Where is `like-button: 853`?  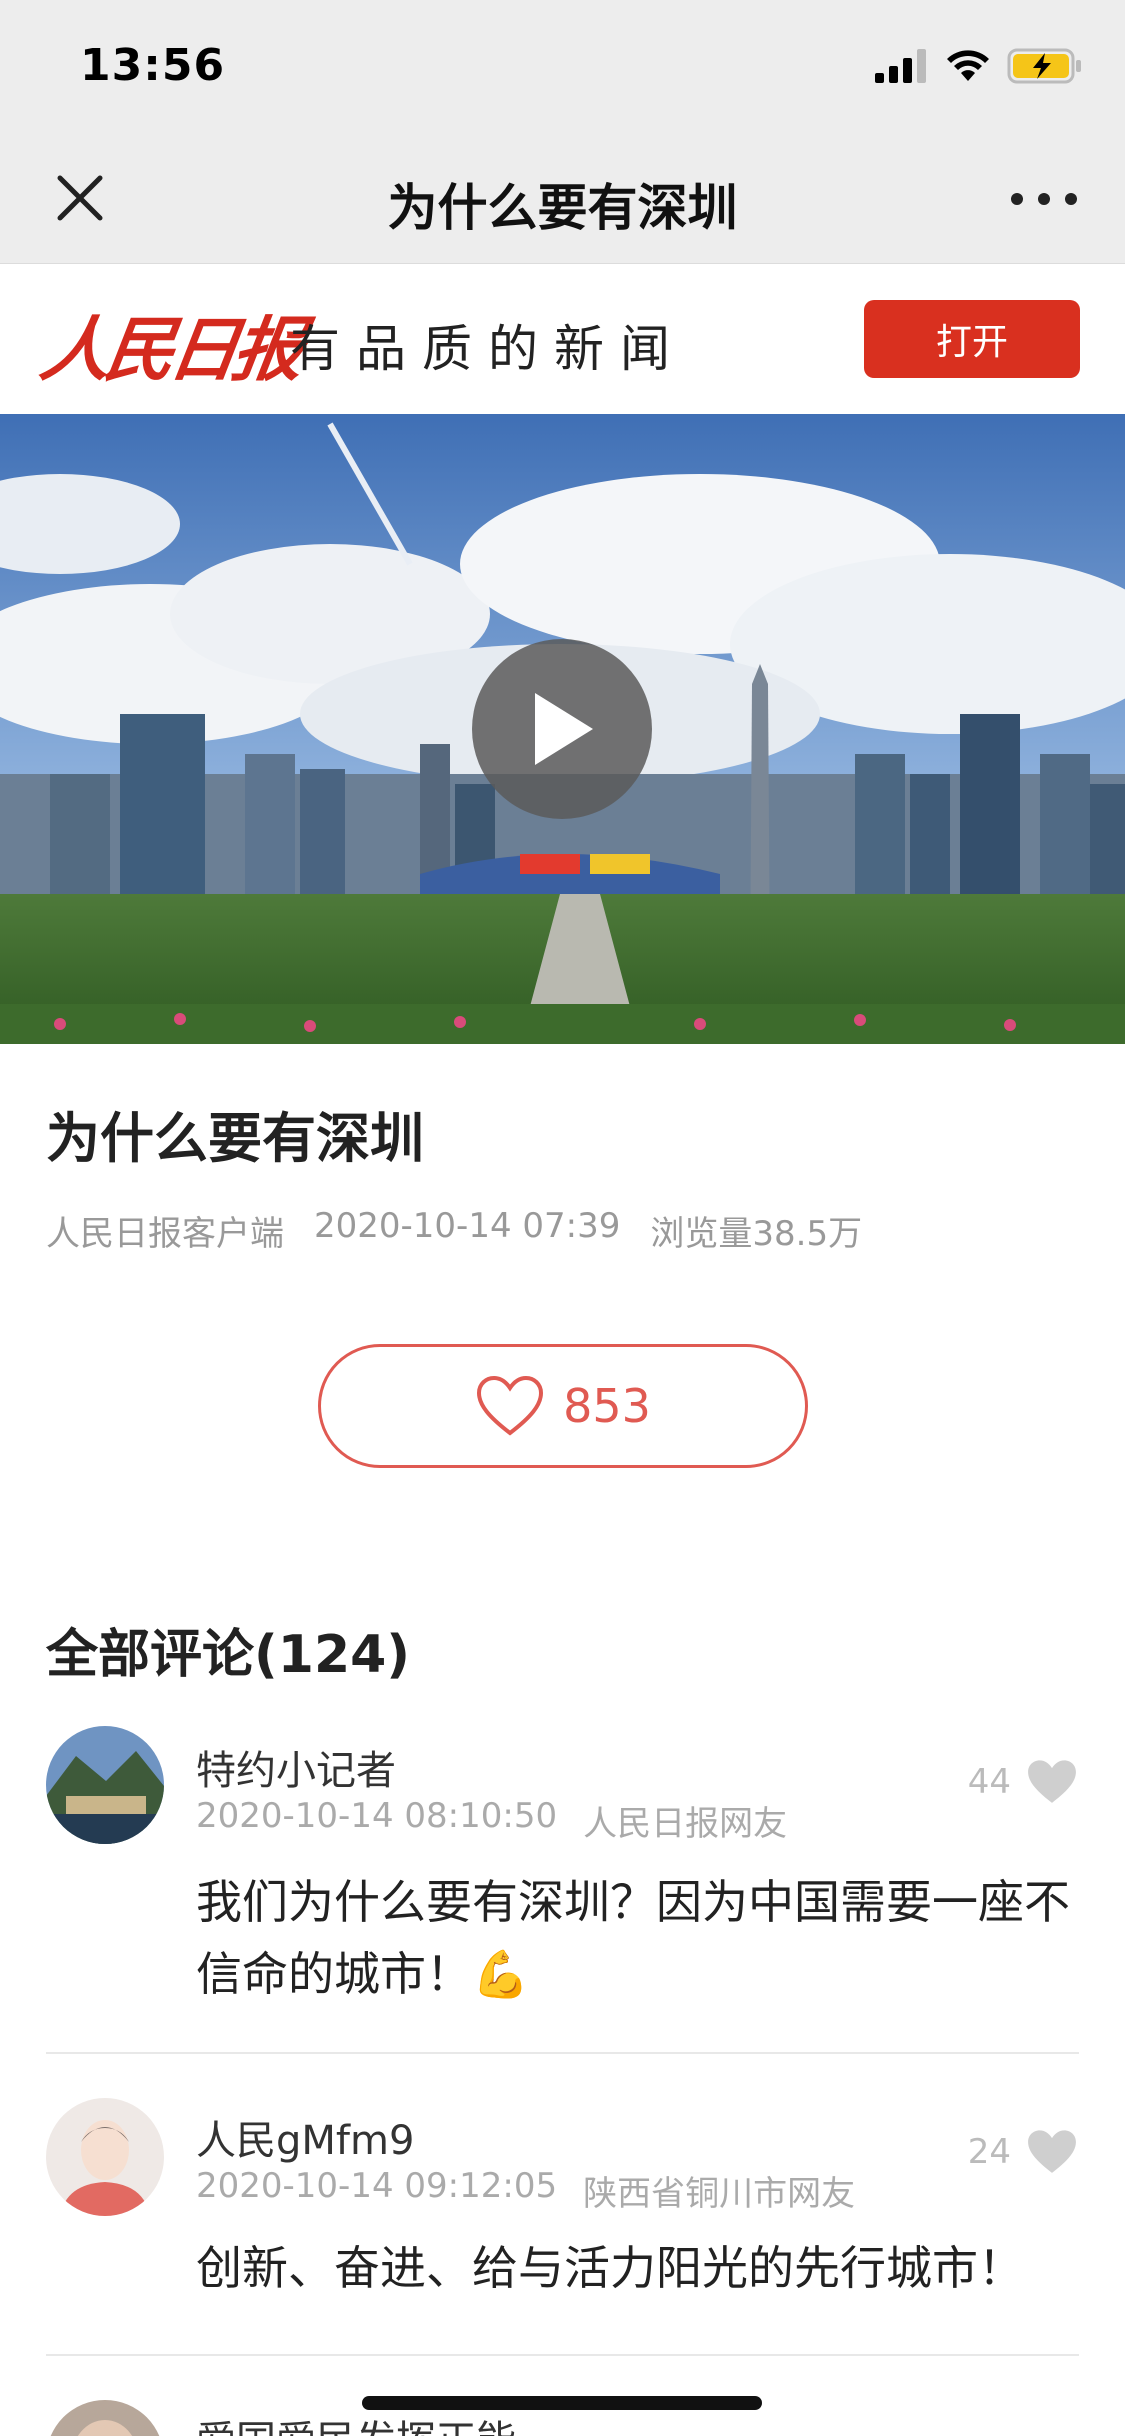 like-button: 853 is located at coordinates (563, 1406).